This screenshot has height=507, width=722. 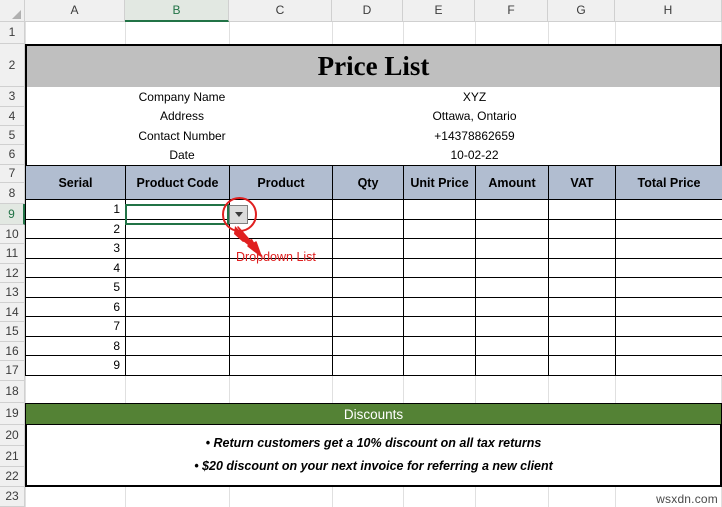 I want to click on row-header-21: 21, so click(x=12, y=456).